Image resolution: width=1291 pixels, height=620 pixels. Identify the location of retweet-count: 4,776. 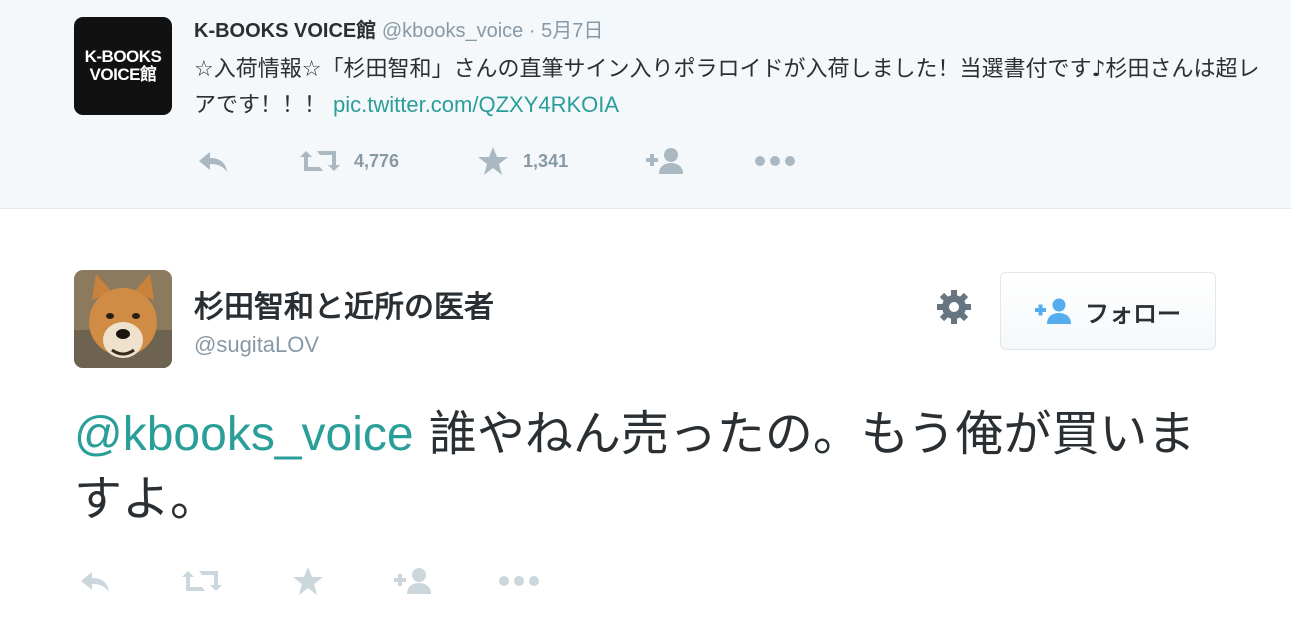
(377, 160).